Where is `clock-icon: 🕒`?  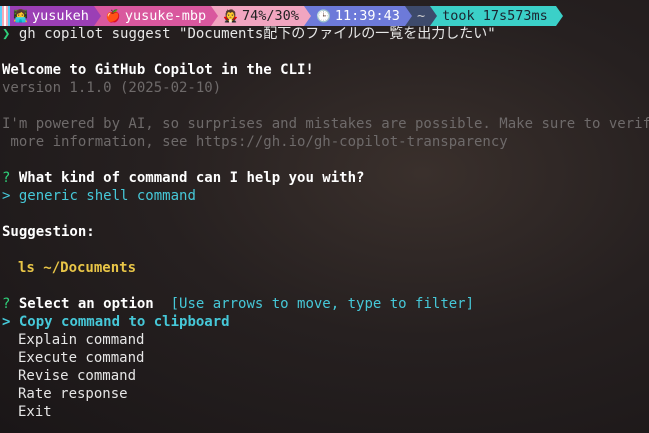
clock-icon: 🕒 is located at coordinates (323, 16).